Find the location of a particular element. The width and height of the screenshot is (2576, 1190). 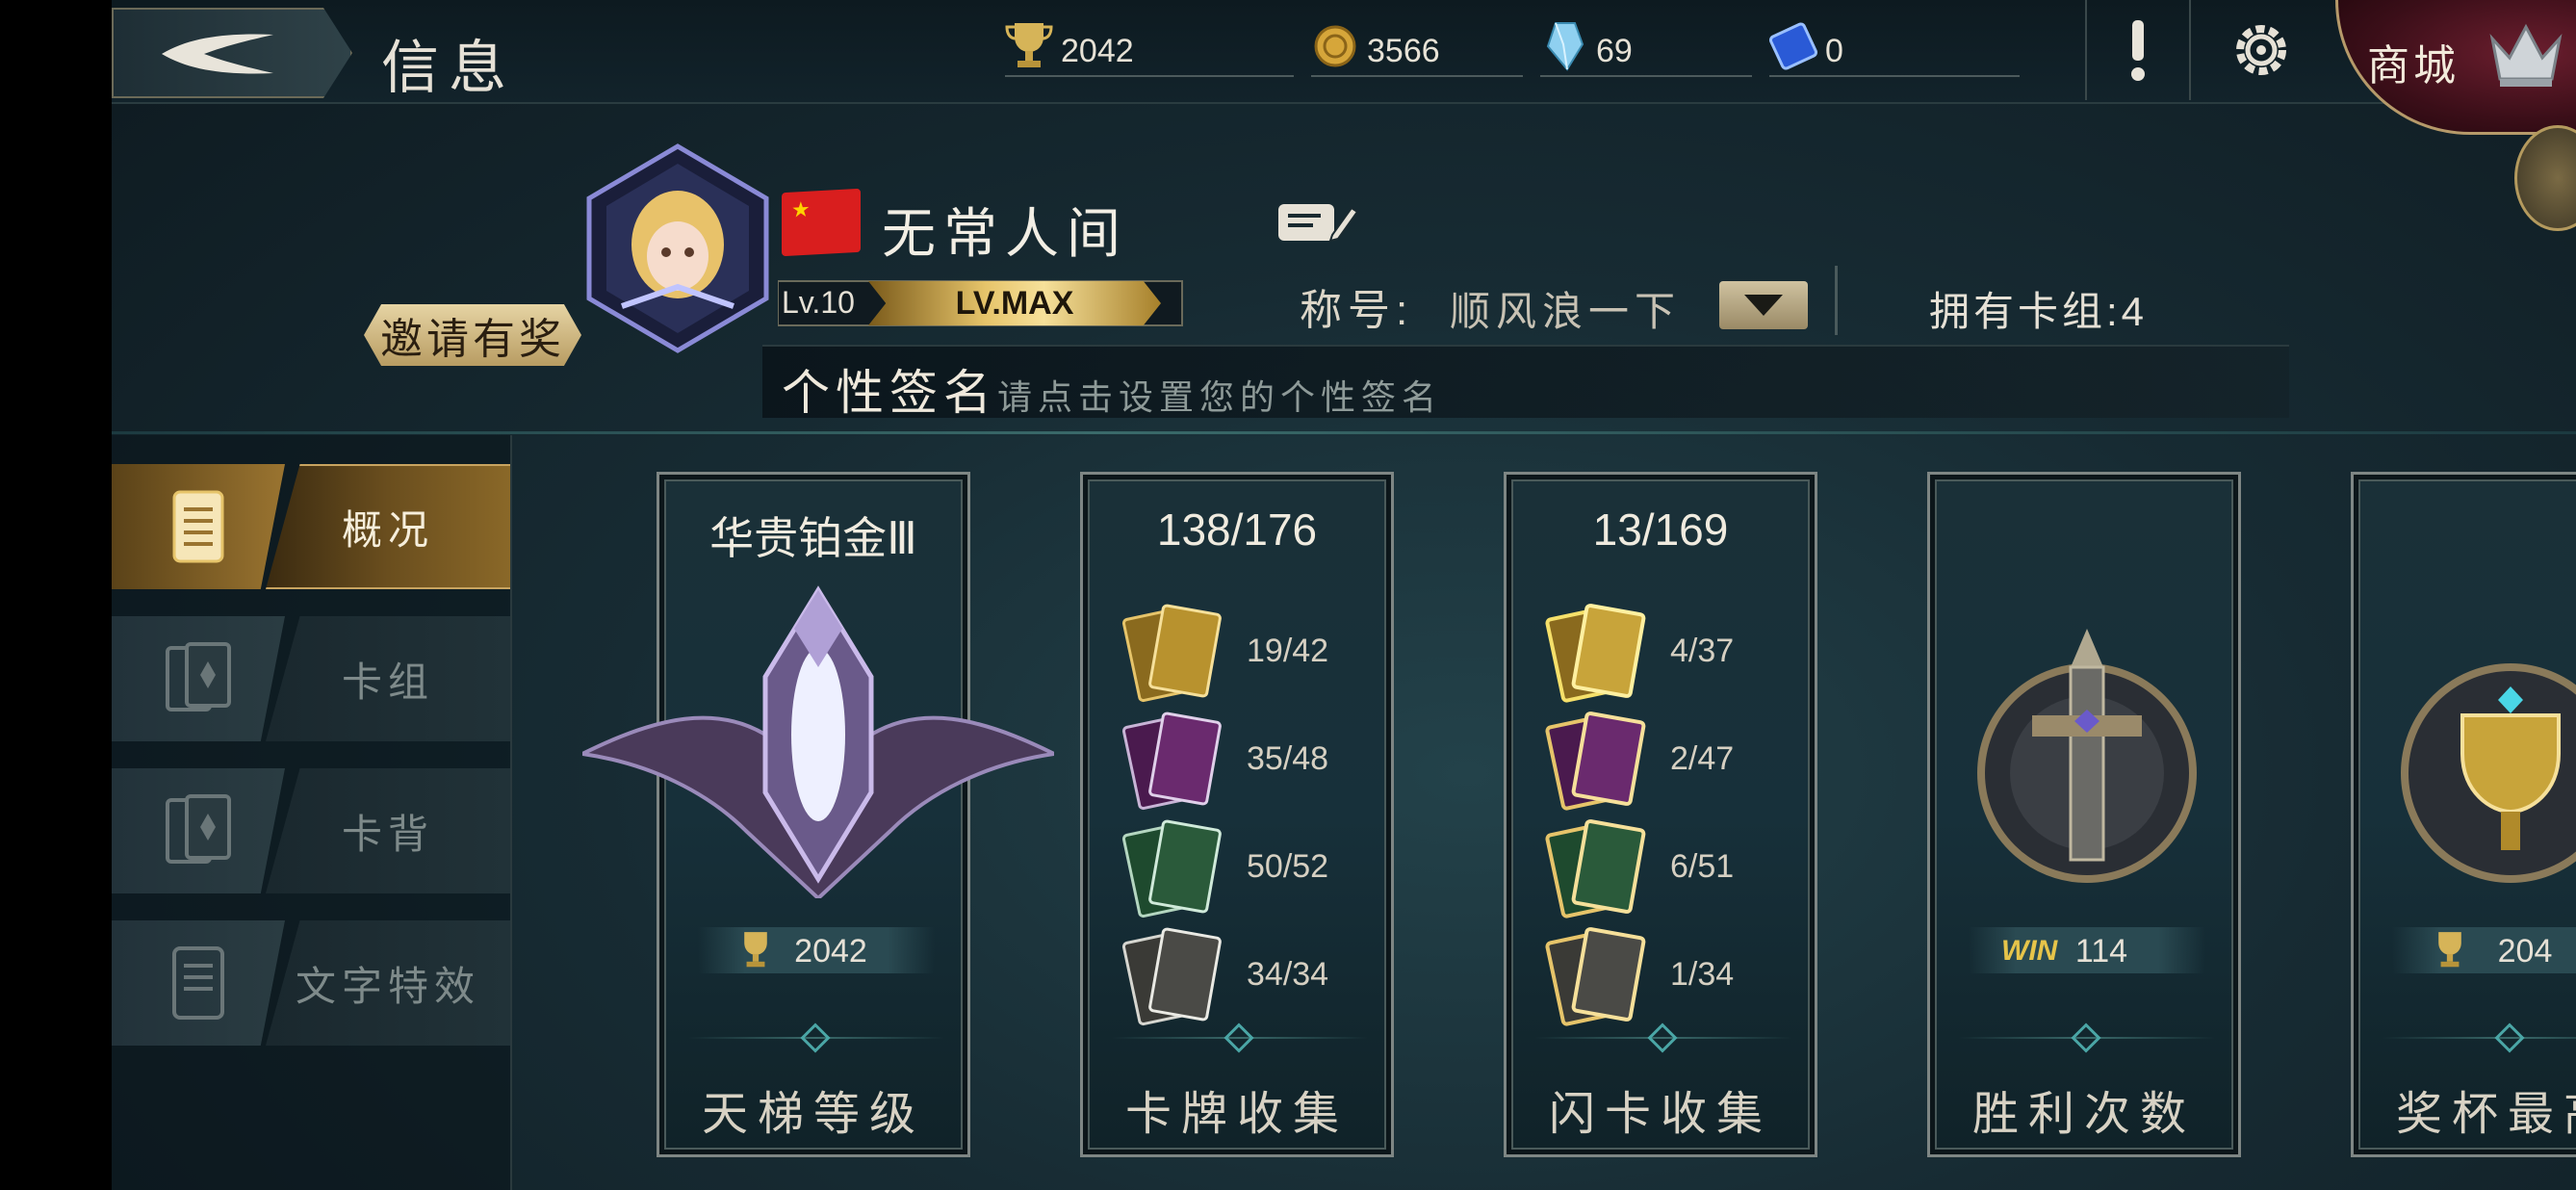

epic-cards-icon is located at coordinates (1172, 761).